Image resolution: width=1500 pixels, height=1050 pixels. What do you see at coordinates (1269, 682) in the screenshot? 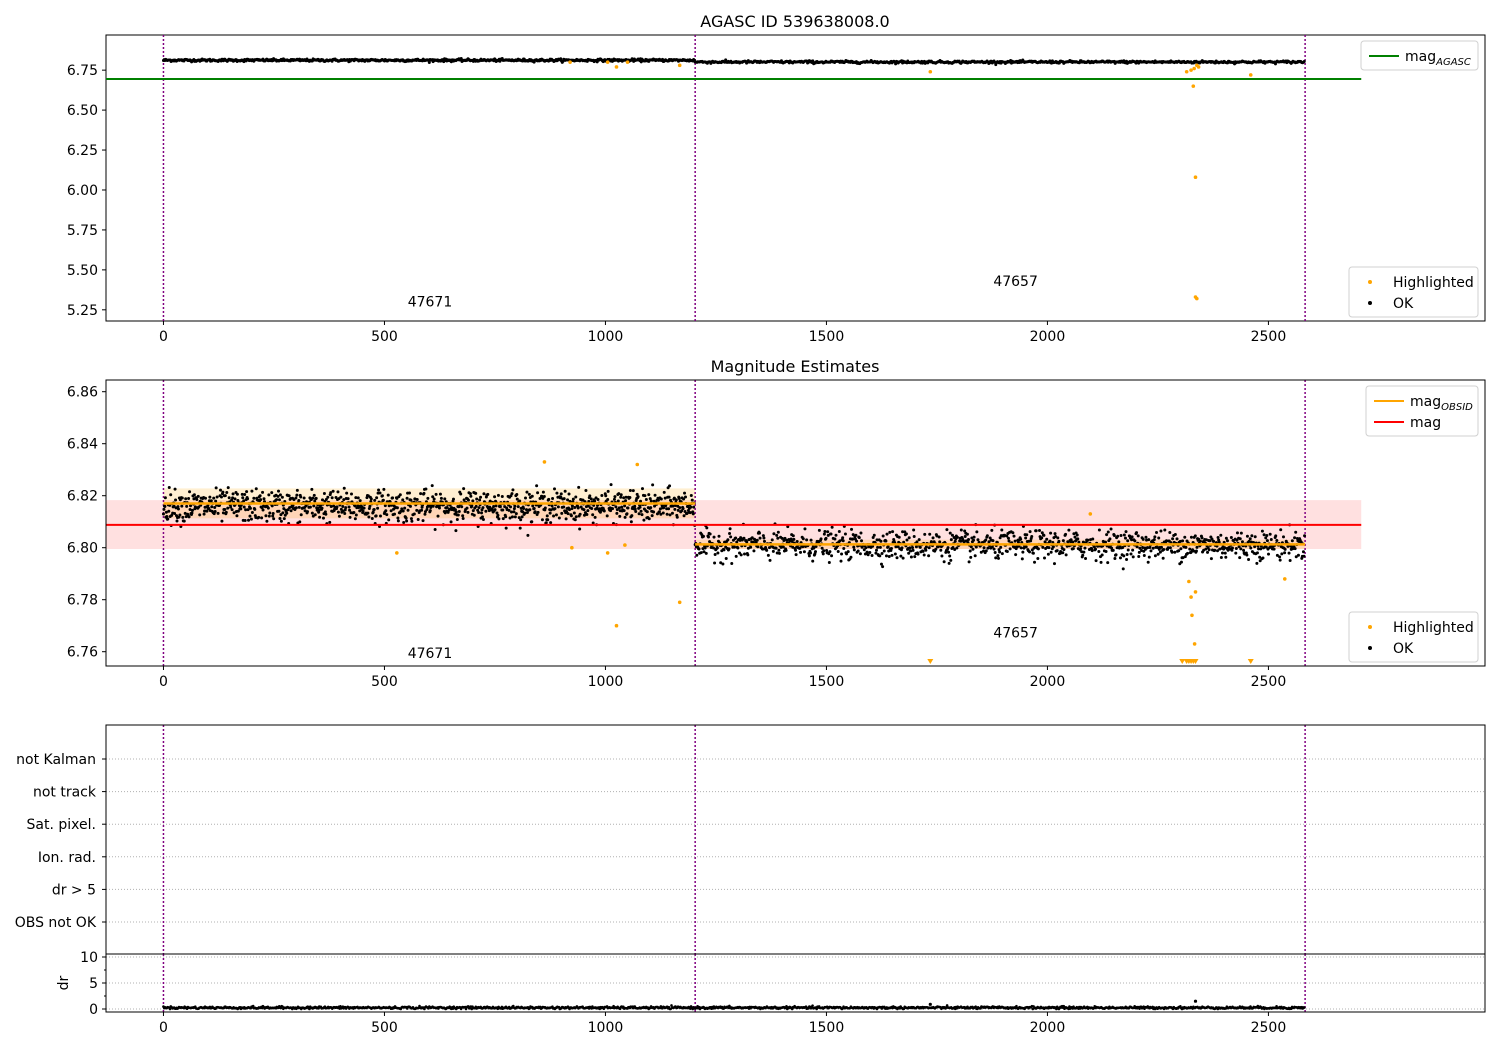
I see `x-tick-label: 2500` at bounding box center [1269, 682].